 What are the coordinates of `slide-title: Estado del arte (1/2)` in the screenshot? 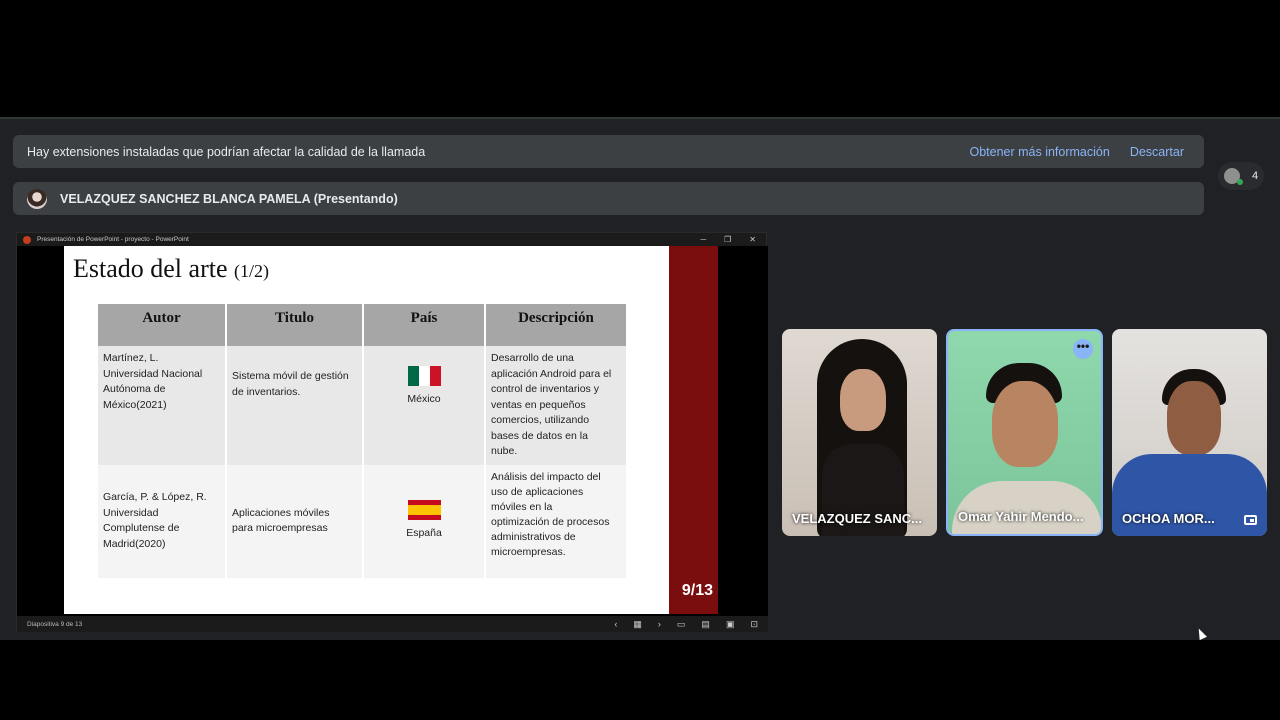 It's located at (171, 269).